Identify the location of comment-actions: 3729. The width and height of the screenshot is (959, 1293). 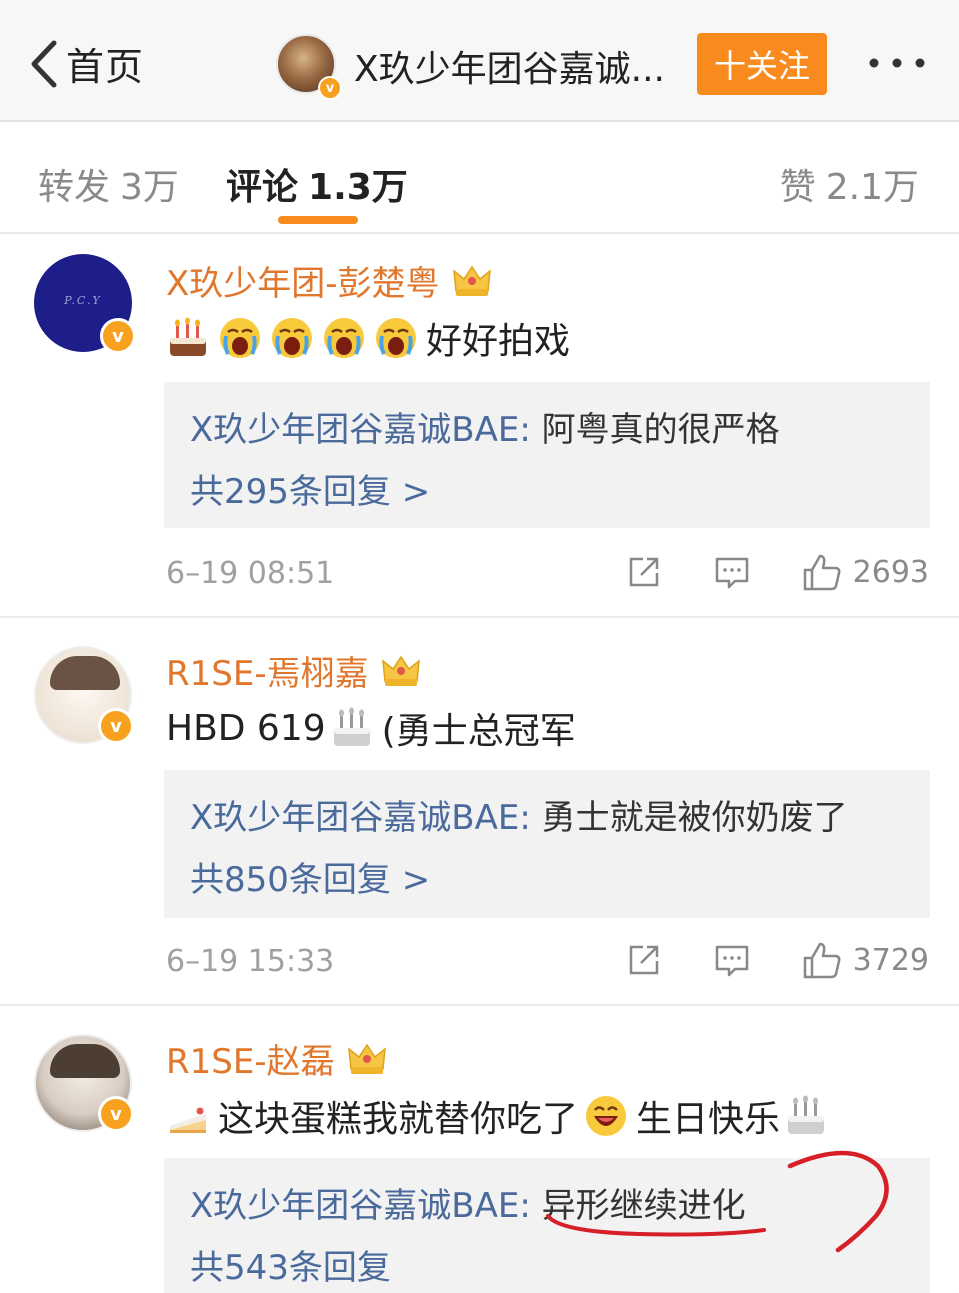
(777, 960).